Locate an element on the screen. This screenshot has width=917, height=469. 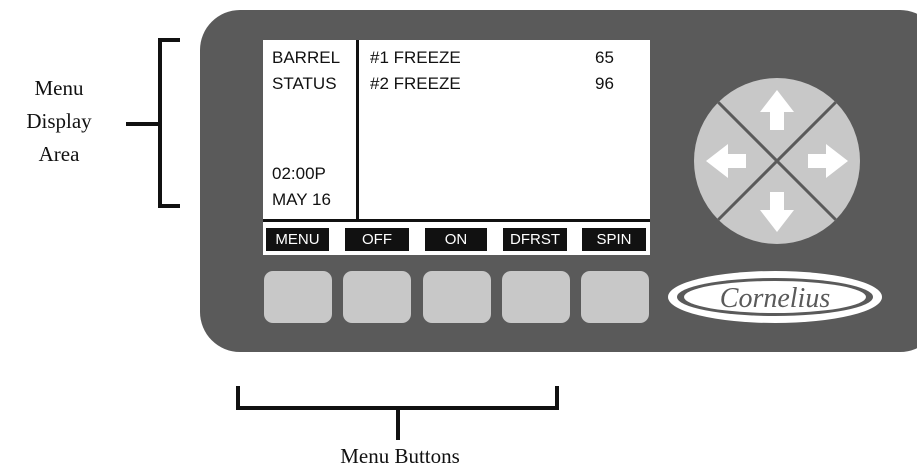
softkey-on: ON is located at coordinates (456, 239).